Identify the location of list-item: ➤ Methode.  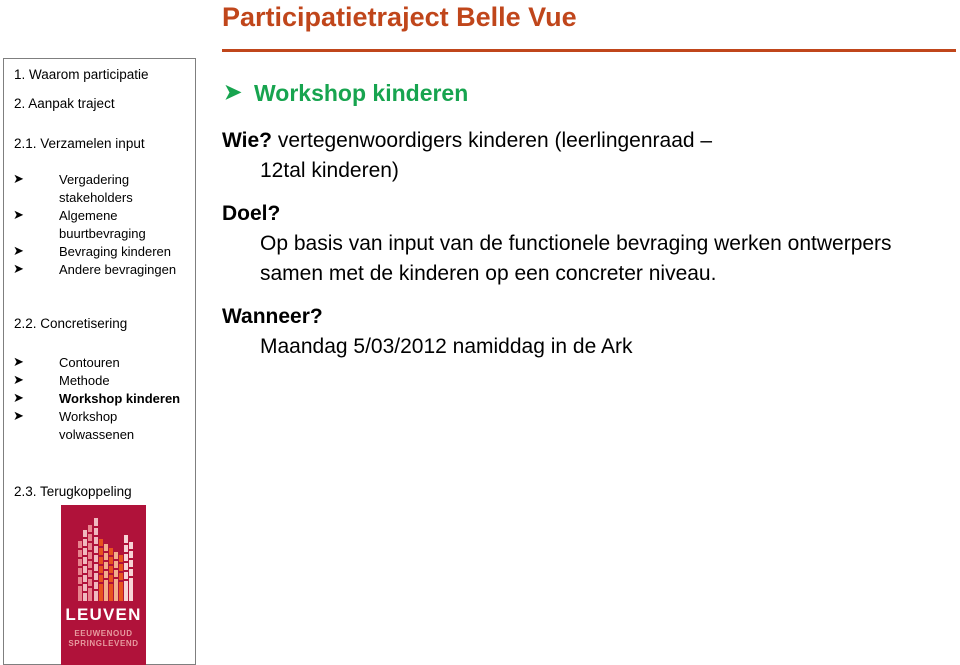
(99, 381).